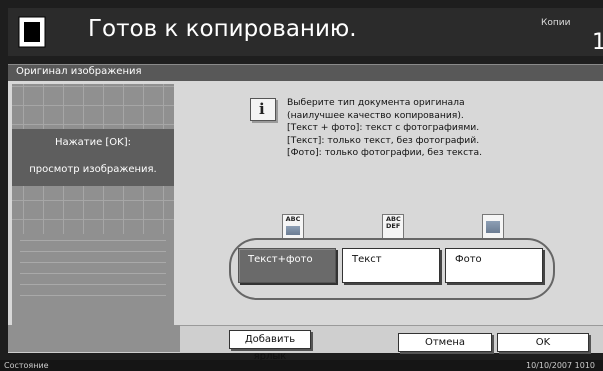 The image size is (603, 371). Describe the element at coordinates (287, 265) in the screenshot. I see `text-photo-button: Текст+фото` at that location.